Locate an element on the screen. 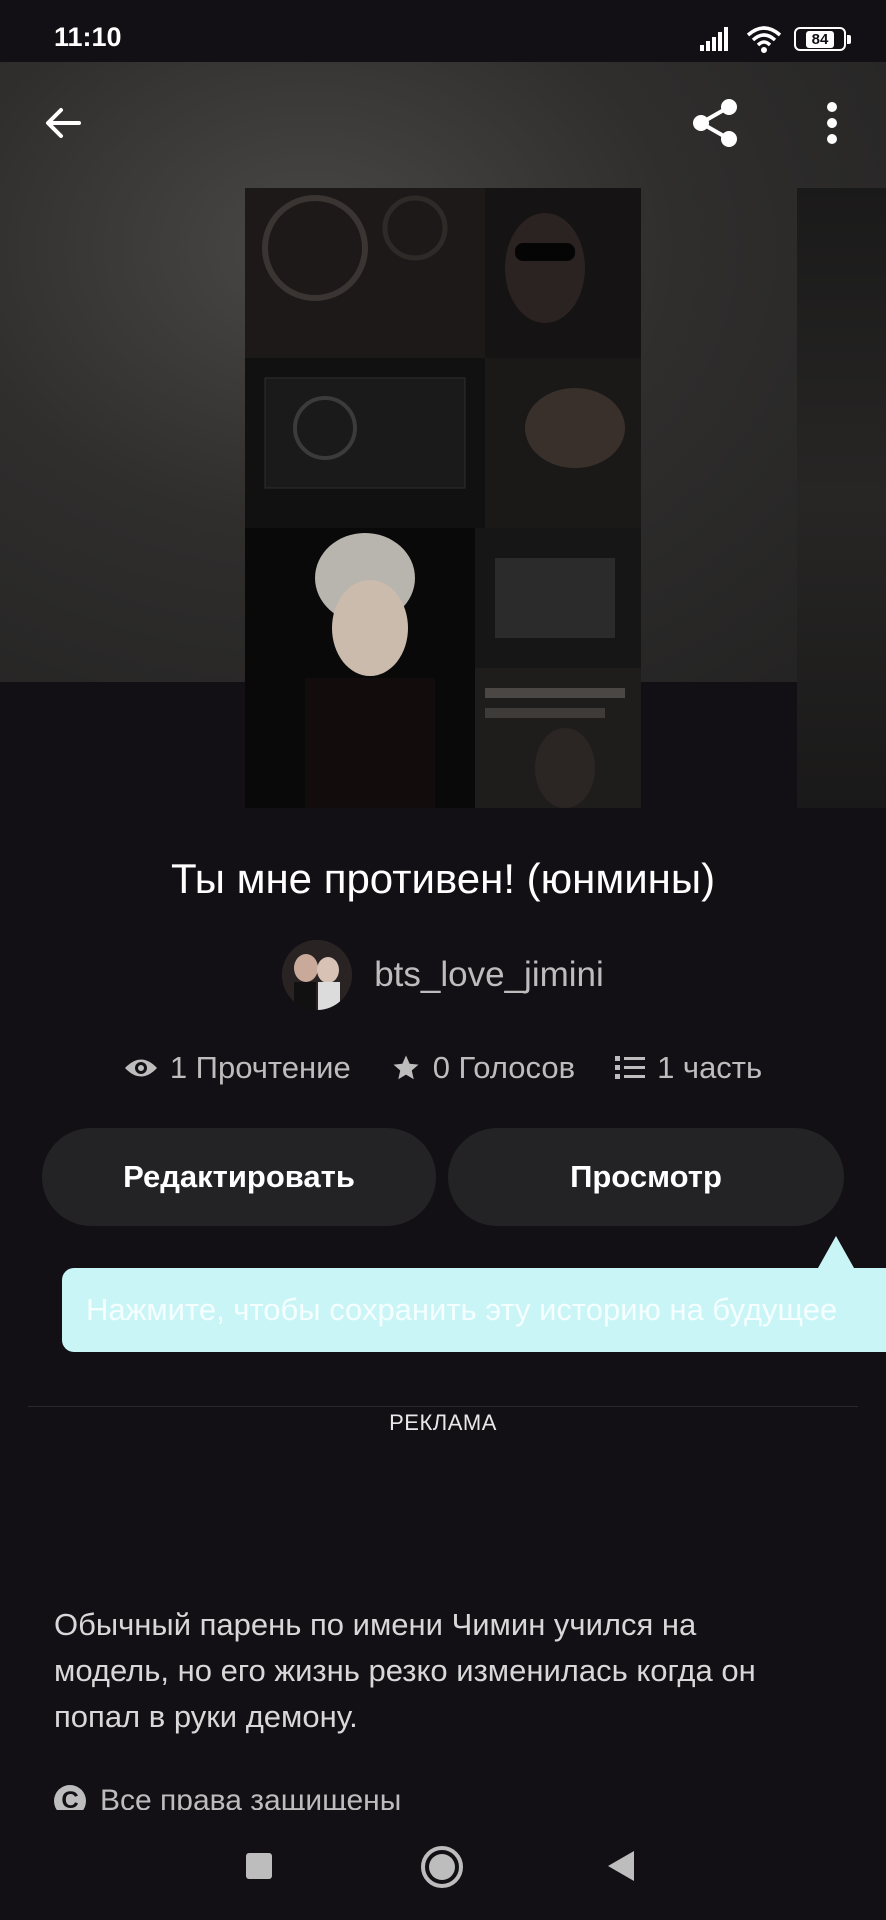  wifi-icon is located at coordinates (764, 39).